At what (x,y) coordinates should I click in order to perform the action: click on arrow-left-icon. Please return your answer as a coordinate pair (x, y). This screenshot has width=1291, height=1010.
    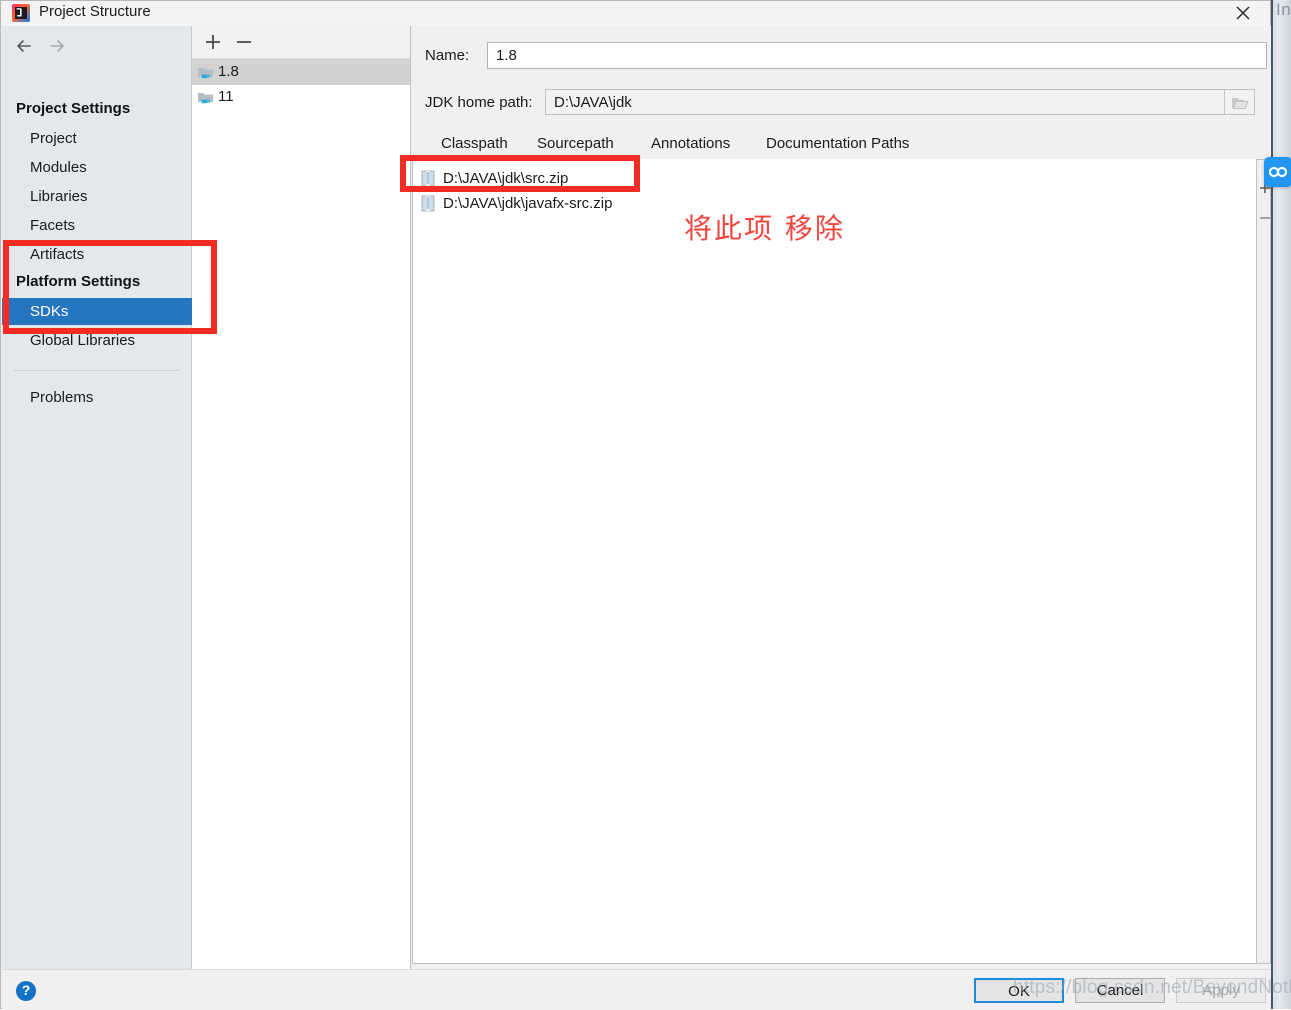
    Looking at the image, I should click on (25, 46).